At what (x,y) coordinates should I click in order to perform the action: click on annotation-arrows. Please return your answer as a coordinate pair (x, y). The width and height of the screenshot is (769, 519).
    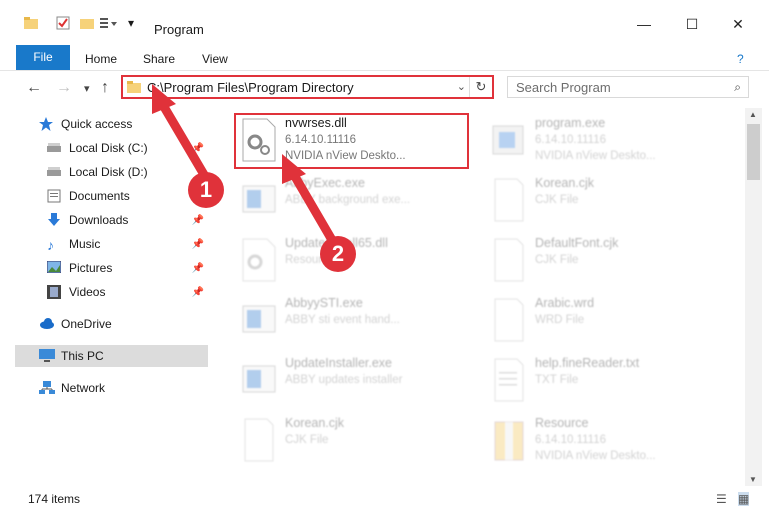
    Looking at the image, I should click on (244, 164).